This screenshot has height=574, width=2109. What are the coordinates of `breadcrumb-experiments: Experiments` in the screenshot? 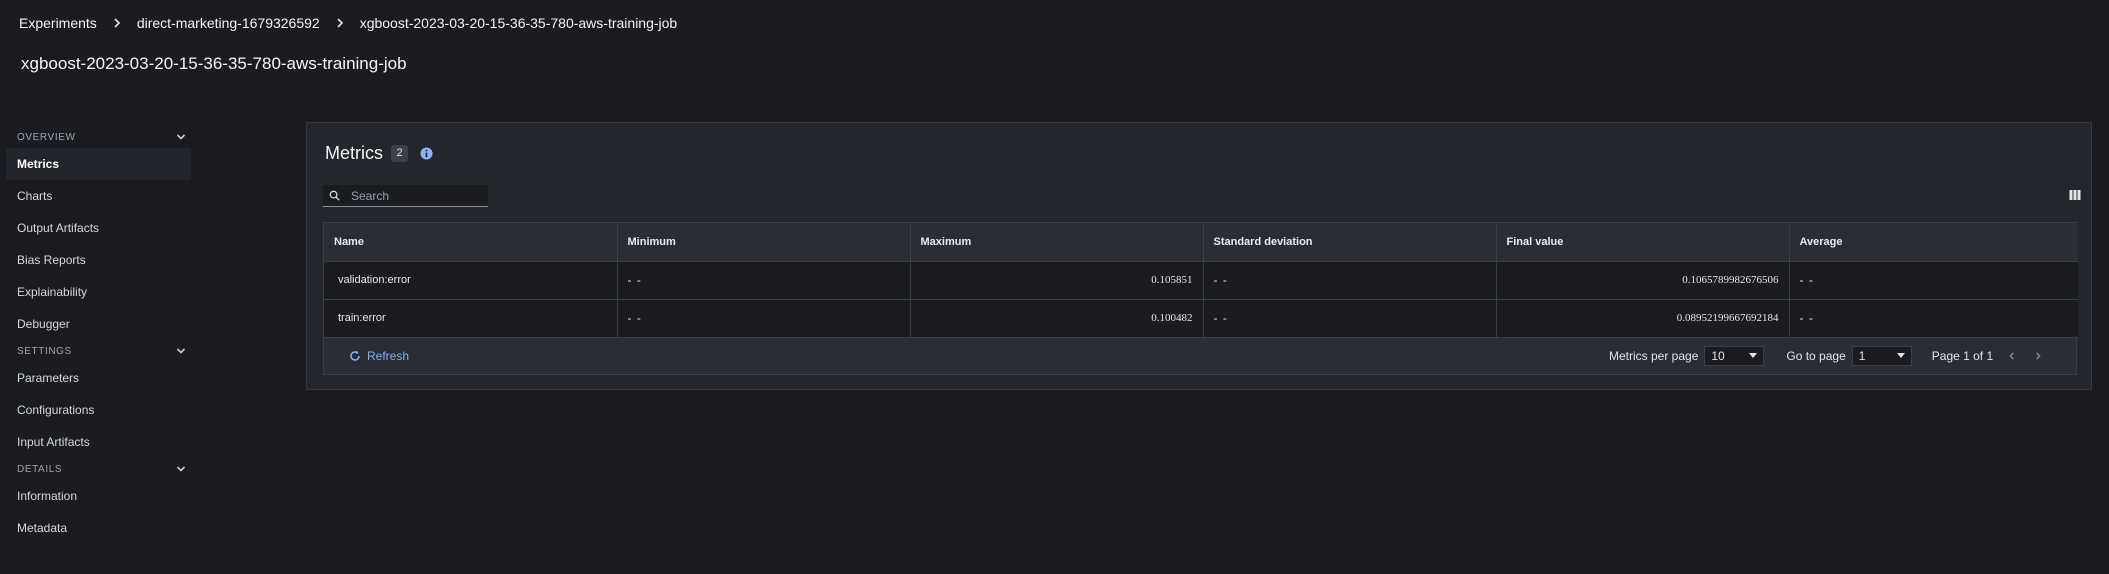 It's located at (58, 23).